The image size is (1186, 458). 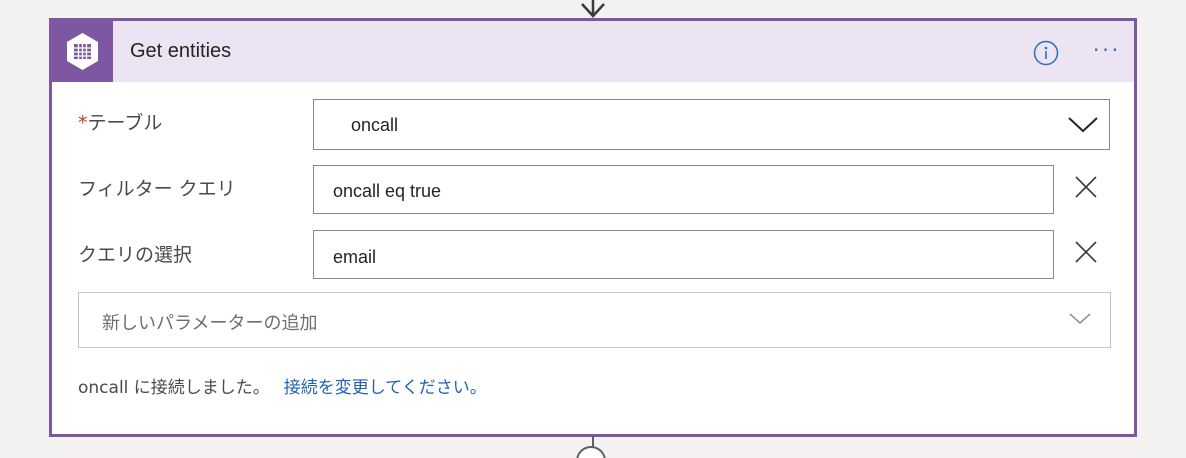 I want to click on select-query-input: email, so click(x=683, y=254).